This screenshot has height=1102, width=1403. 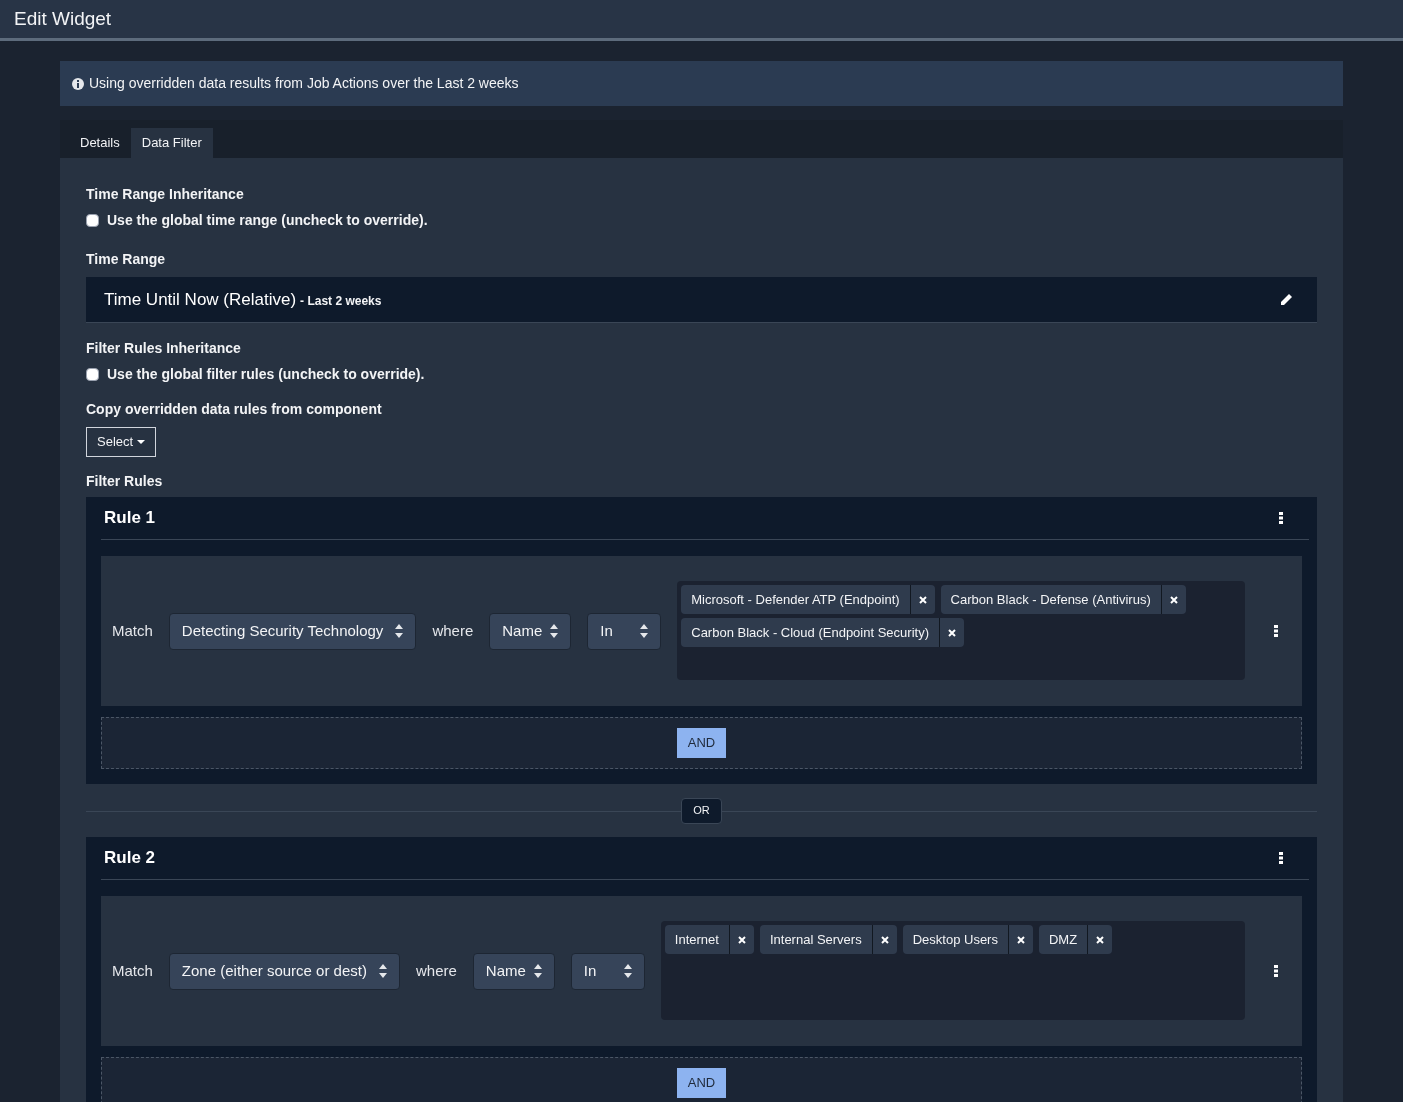 What do you see at coordinates (822, 632) in the screenshot?
I see `value-tag: Carbon Black - Cloud (Endpoint Security)` at bounding box center [822, 632].